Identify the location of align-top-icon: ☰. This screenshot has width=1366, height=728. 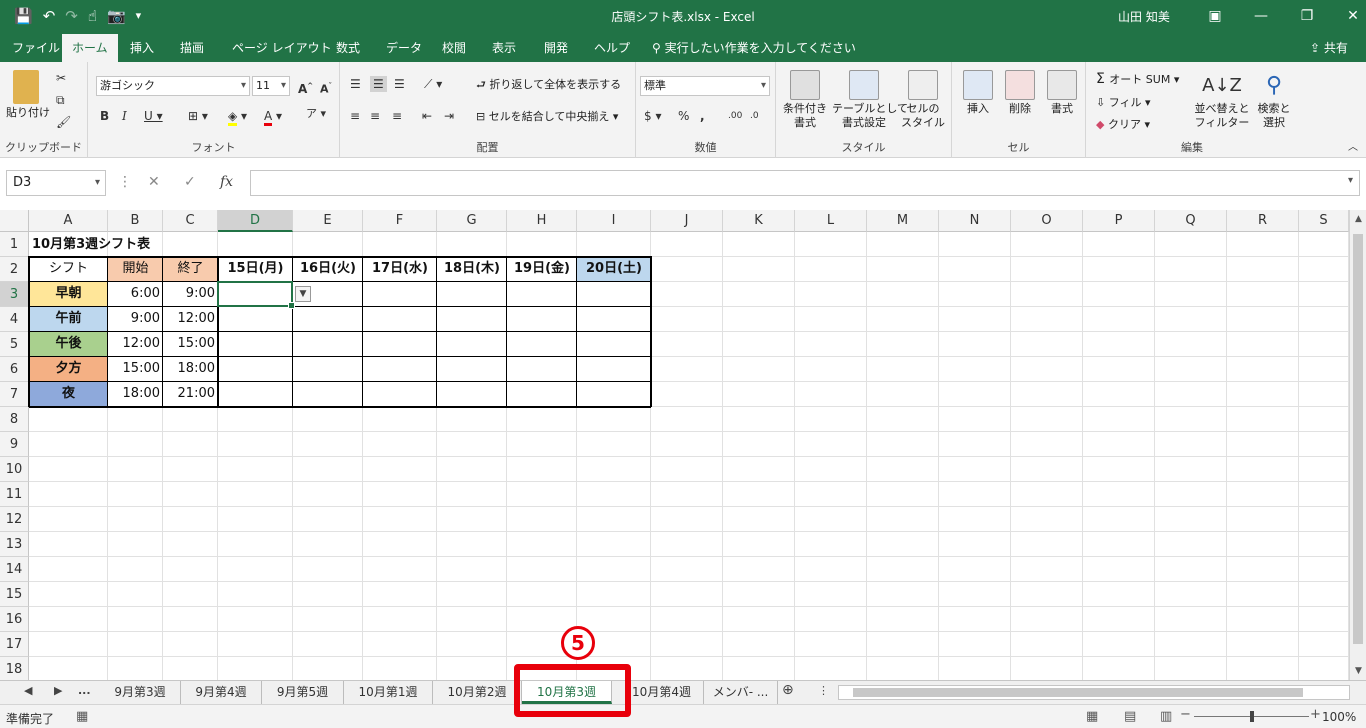
(355, 84).